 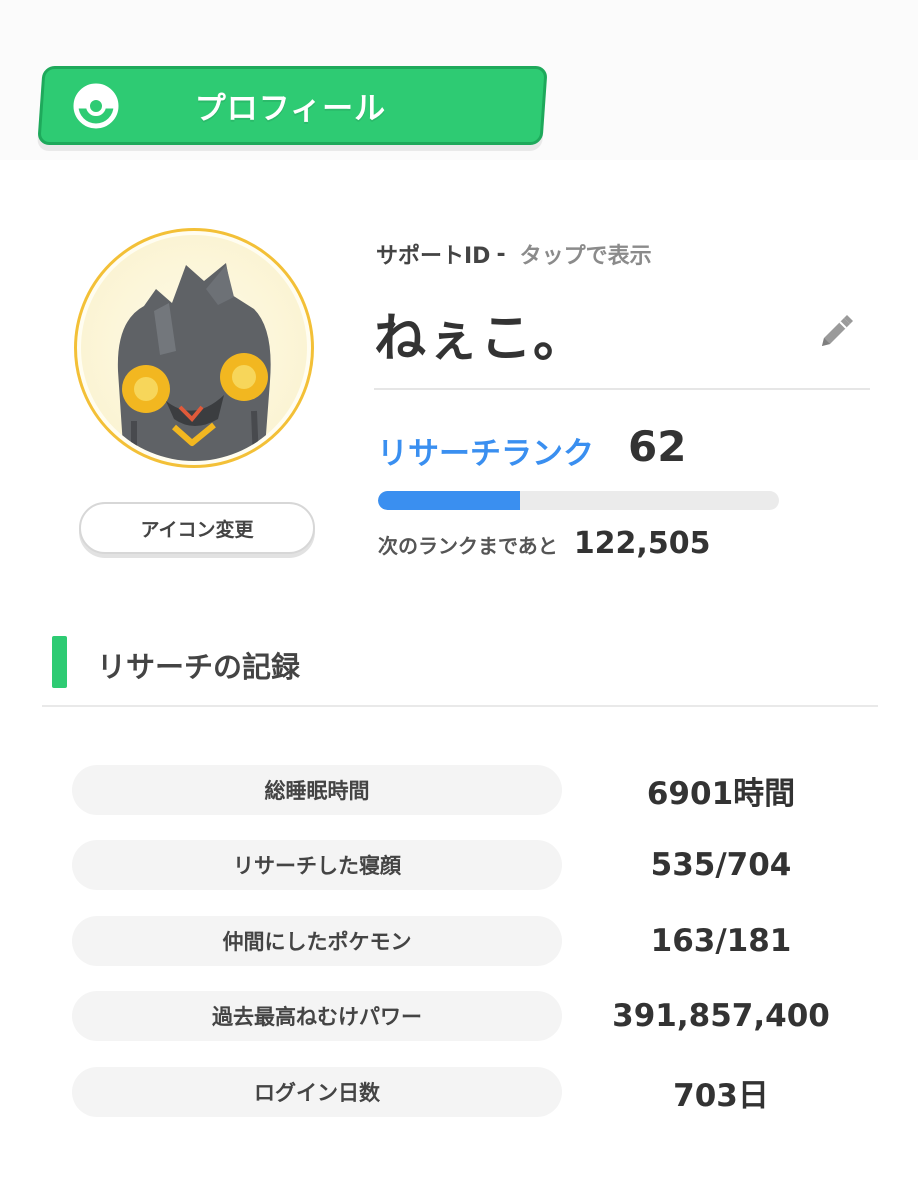 What do you see at coordinates (194, 362) in the screenshot?
I see `dark-pokemon-avatar-icon` at bounding box center [194, 362].